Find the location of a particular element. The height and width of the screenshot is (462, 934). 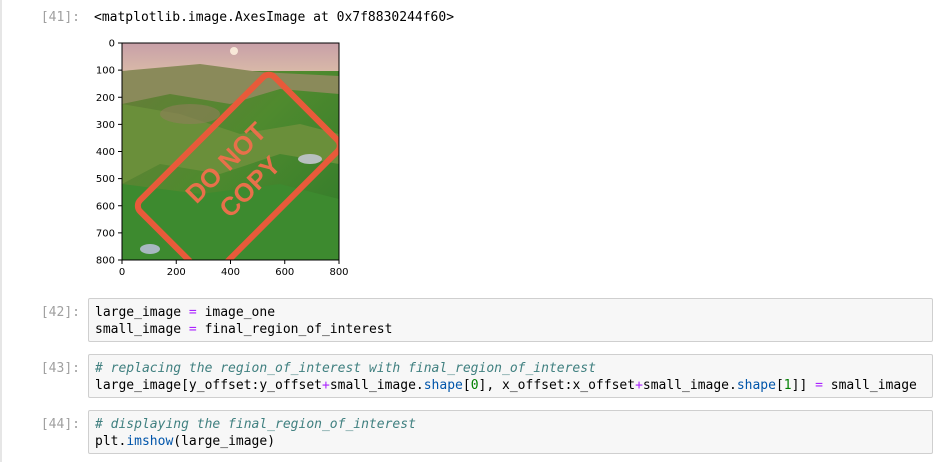

x-axis: 0 200 400 600 800 is located at coordinates (234, 269).